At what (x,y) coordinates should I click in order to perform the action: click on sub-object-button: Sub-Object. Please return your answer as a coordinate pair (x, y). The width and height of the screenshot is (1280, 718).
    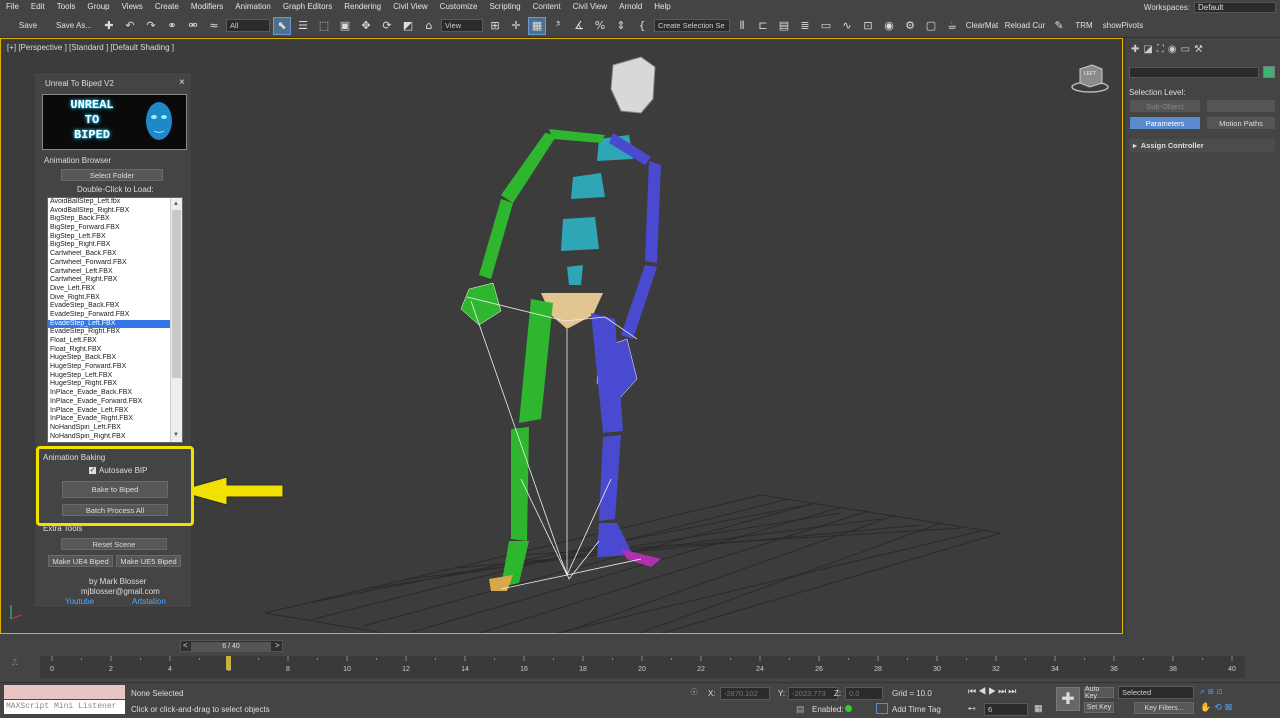
    Looking at the image, I should click on (1165, 106).